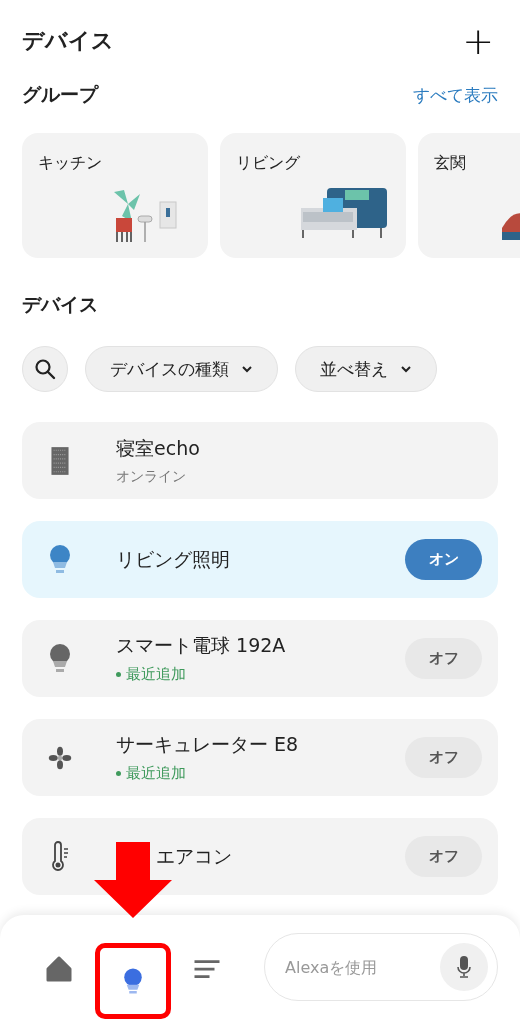 This screenshot has width=520, height=1024. Describe the element at coordinates (455, 95) in the screenshot. I see `see-all-link: すべて表示` at that location.